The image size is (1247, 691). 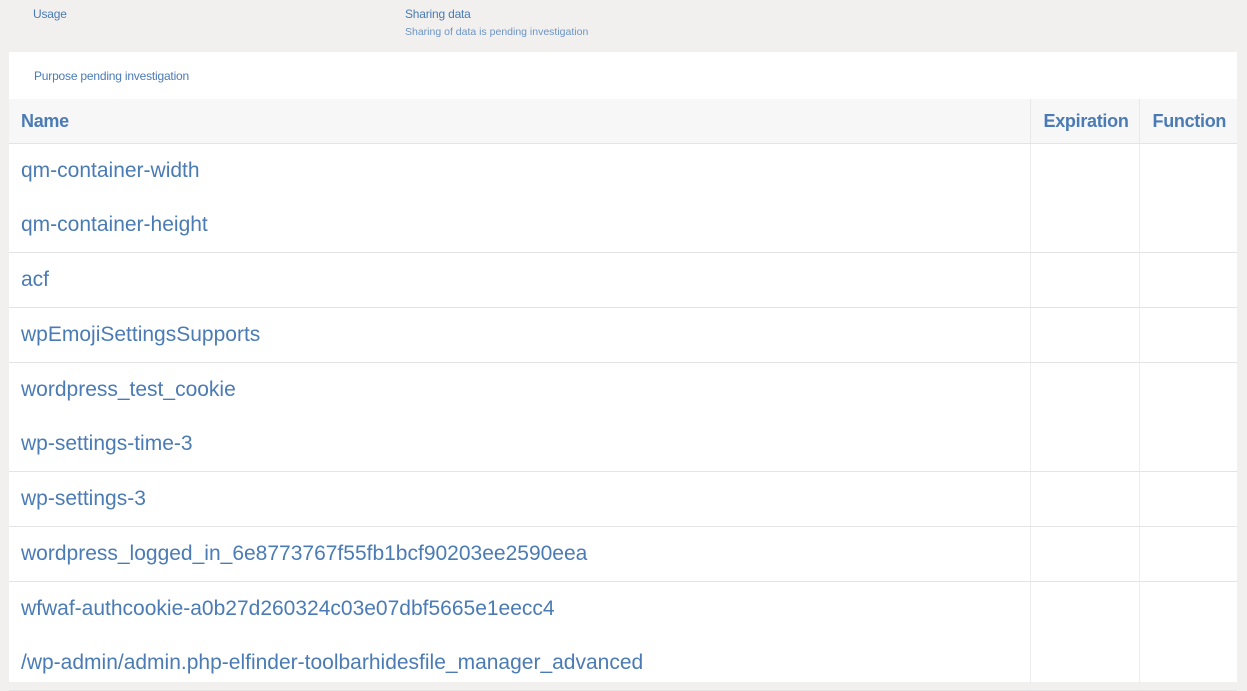 I want to click on table-row: acf, so click(x=623, y=280).